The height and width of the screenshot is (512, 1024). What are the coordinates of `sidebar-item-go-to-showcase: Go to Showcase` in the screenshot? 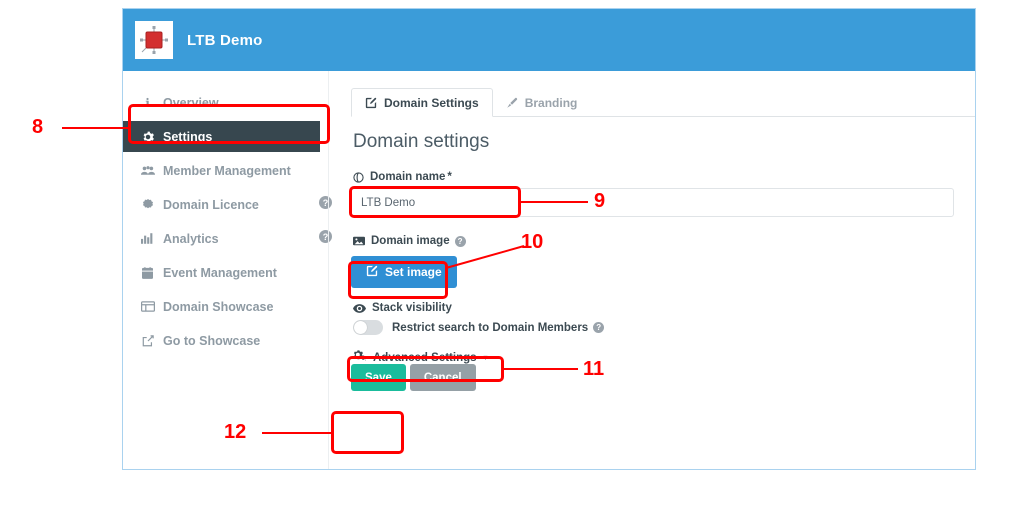 It's located at (225, 340).